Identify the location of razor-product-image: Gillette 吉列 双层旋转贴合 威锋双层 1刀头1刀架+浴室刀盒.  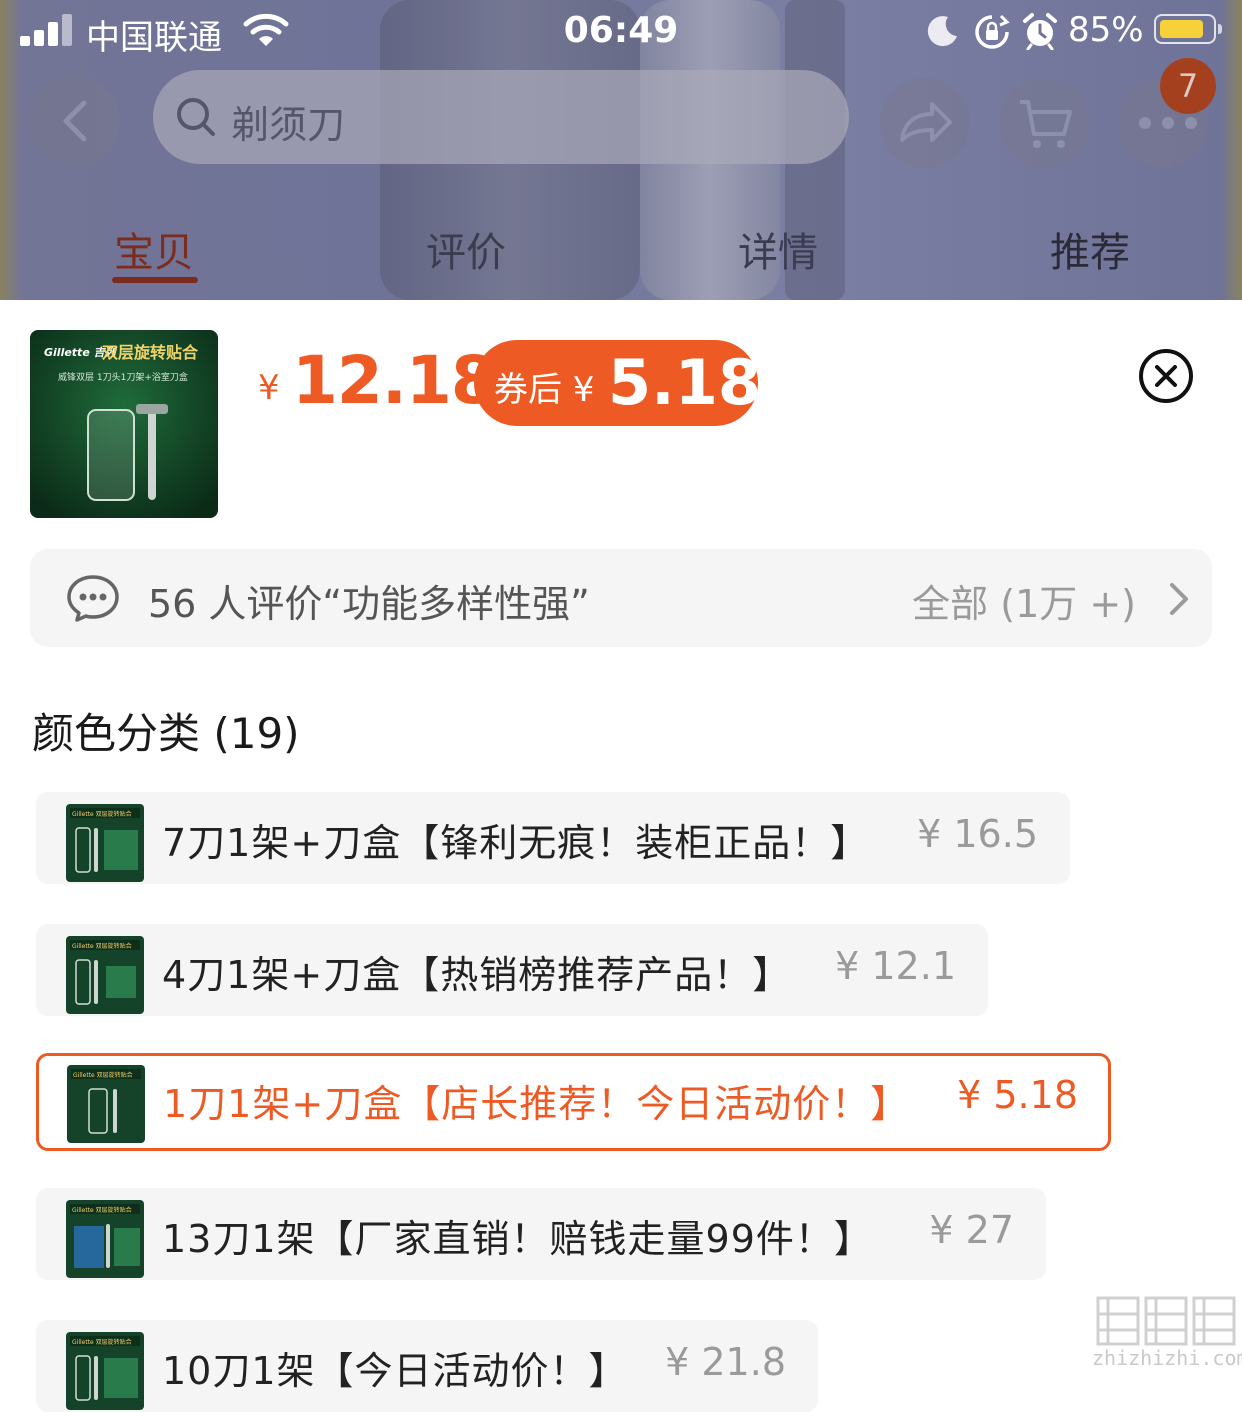
(124, 424).